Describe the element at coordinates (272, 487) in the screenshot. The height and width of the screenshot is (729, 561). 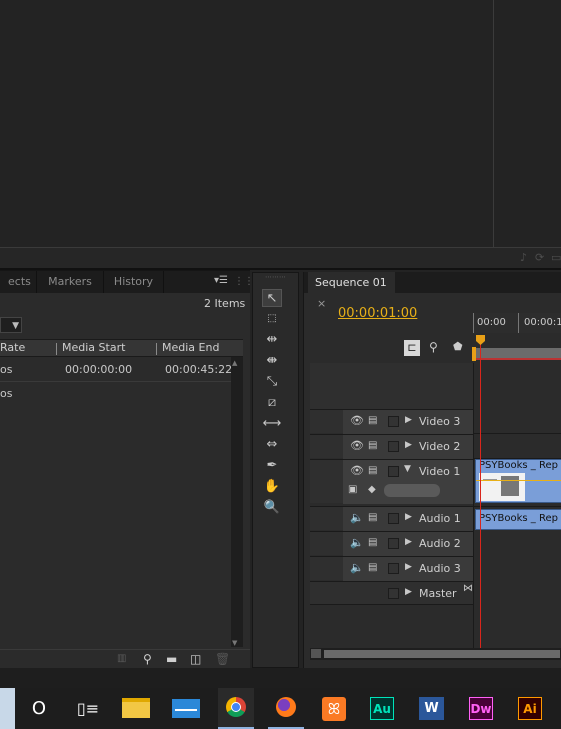
I see `hand-icon: ✋` at that location.